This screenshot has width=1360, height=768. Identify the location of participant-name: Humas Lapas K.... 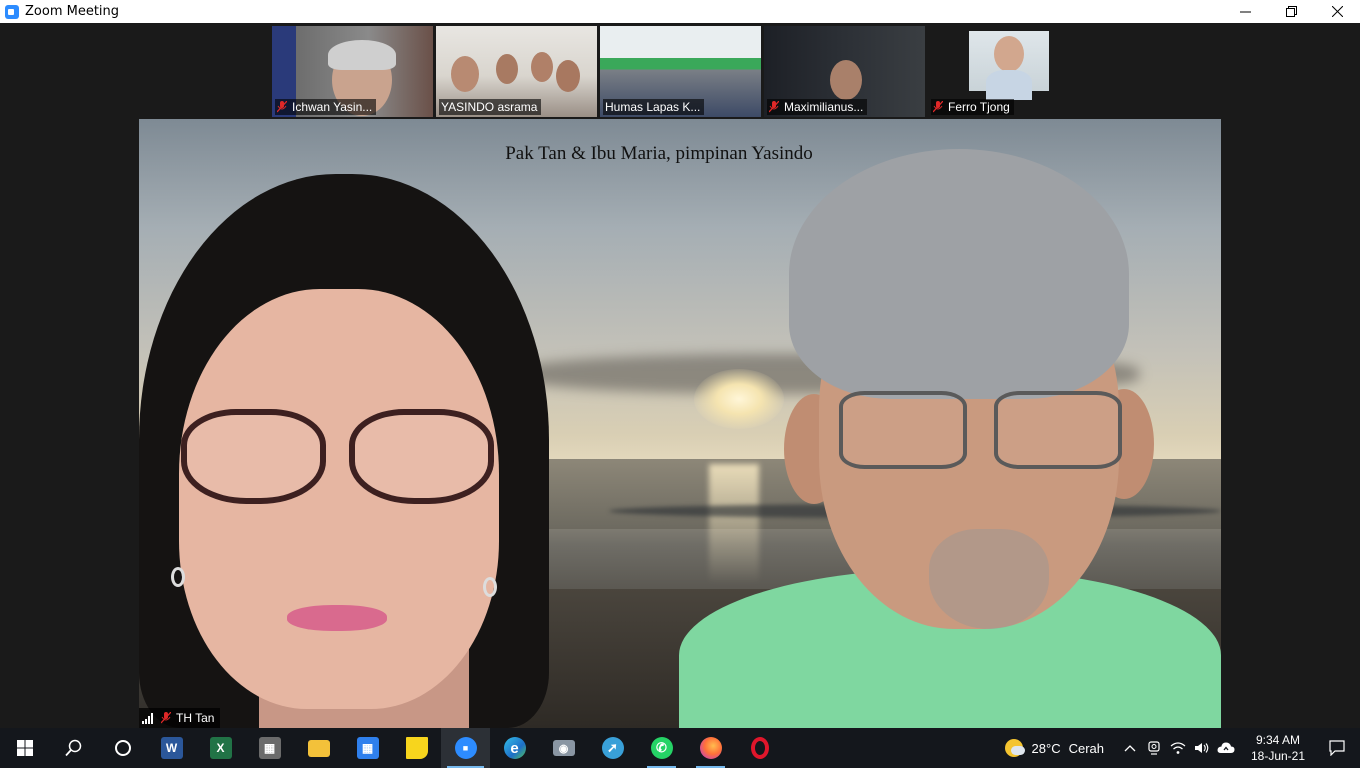
(653, 107).